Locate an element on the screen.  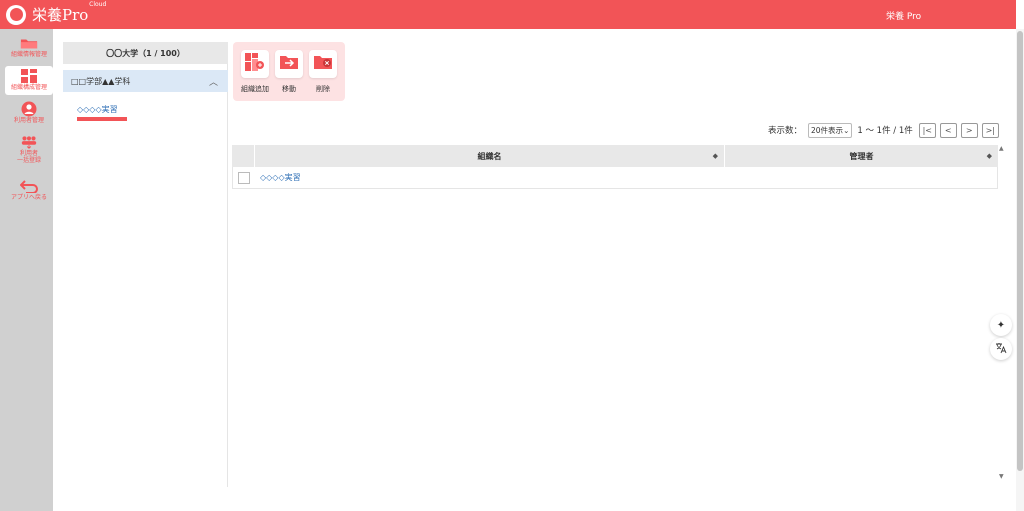
sidebar-item-org-structure: 組織構成管理 is located at coordinates (29, 80).